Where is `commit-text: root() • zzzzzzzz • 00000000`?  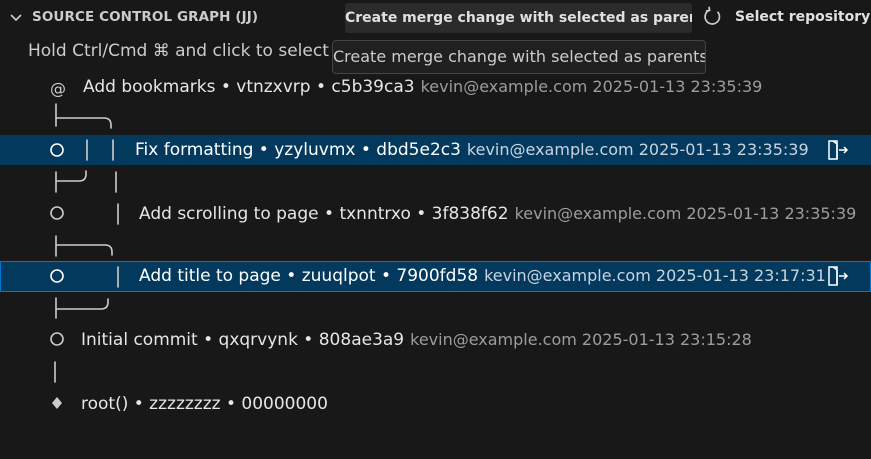 commit-text: root() • zzzzzzzz • 00000000 is located at coordinates (207, 404).